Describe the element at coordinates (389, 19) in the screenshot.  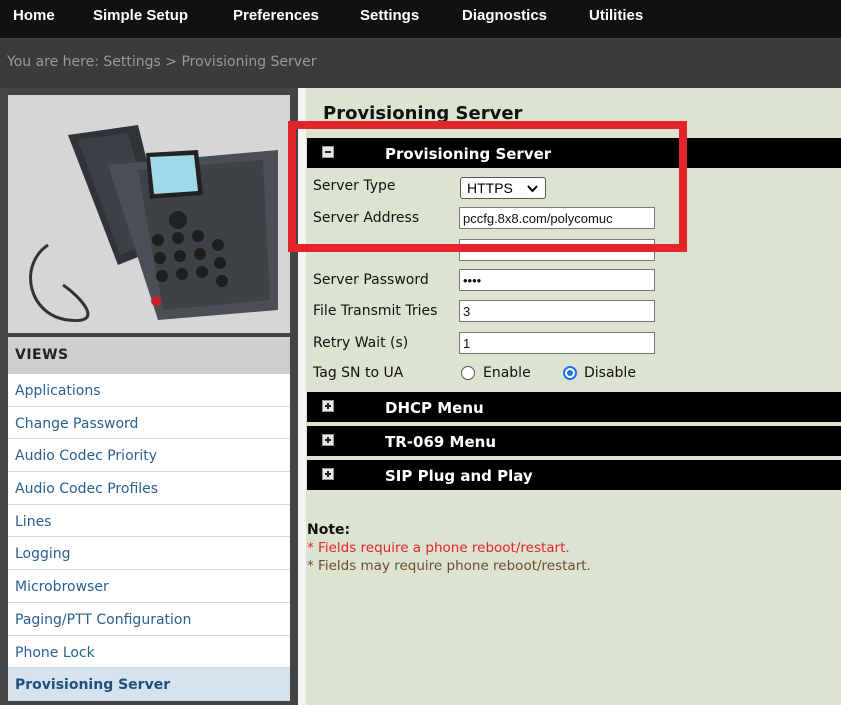
I see `nav-settings: Settings` at that location.